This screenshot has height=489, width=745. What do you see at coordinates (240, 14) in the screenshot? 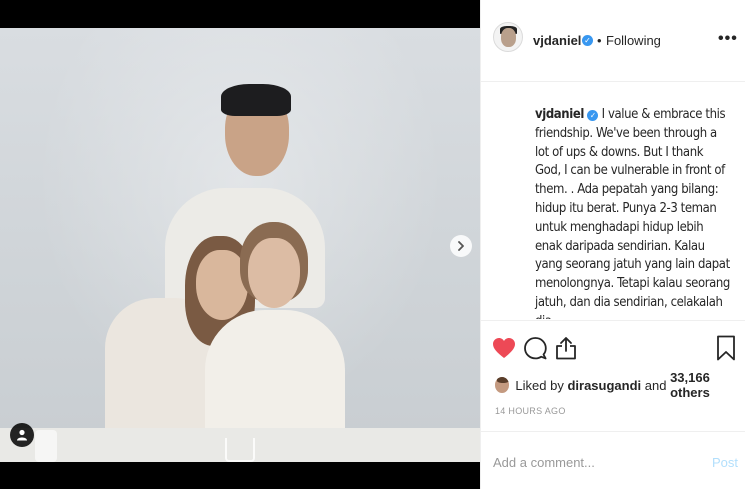
I see `top-letterbox` at bounding box center [240, 14].